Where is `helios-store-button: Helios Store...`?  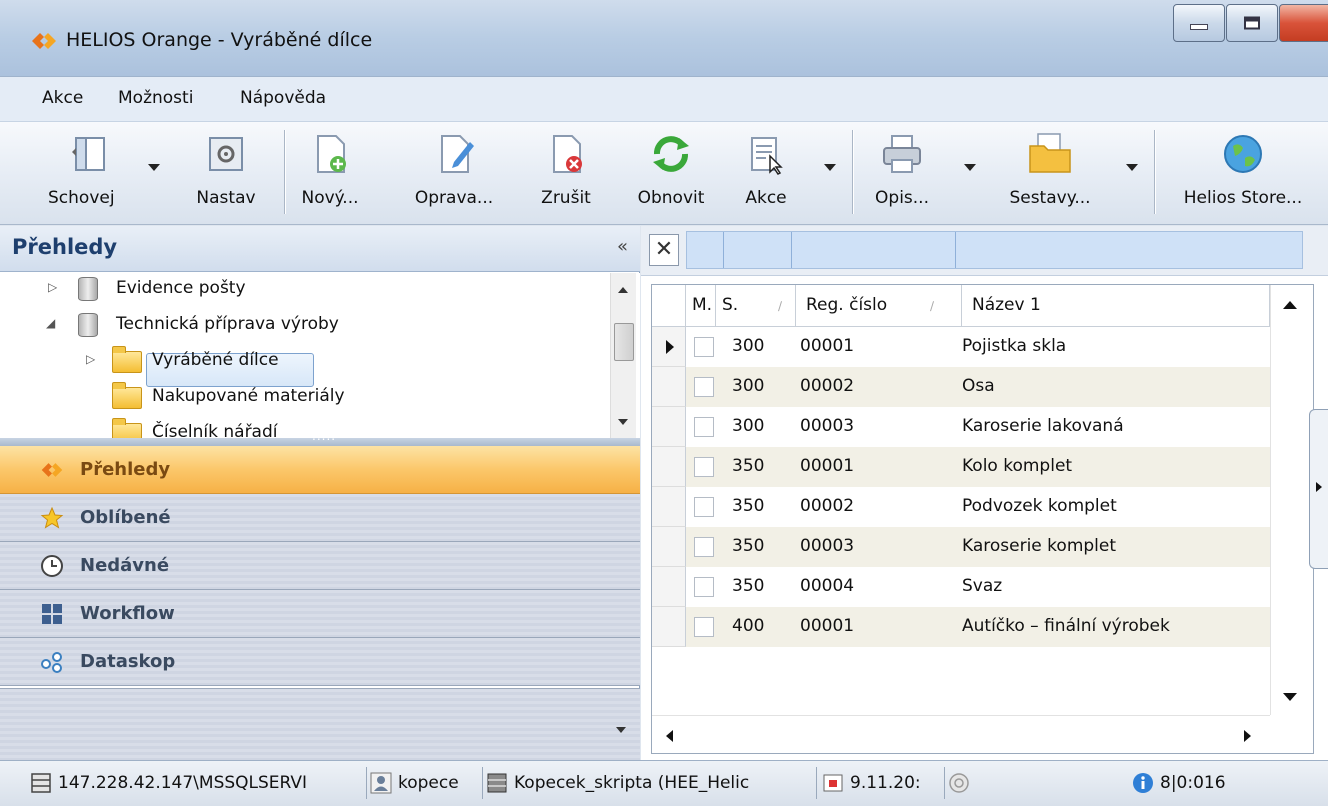 helios-store-button: Helios Store... is located at coordinates (1243, 173).